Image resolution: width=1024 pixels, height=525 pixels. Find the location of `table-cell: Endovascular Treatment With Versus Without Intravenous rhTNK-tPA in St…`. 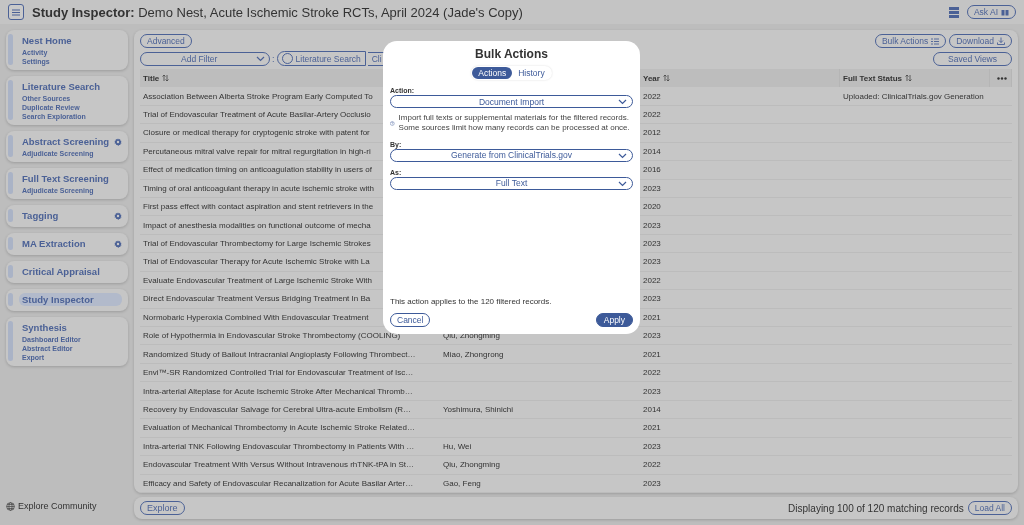

table-cell: Endovascular Treatment With Versus Without Intravenous rhTNK-tPA in St… is located at coordinates (279, 465).